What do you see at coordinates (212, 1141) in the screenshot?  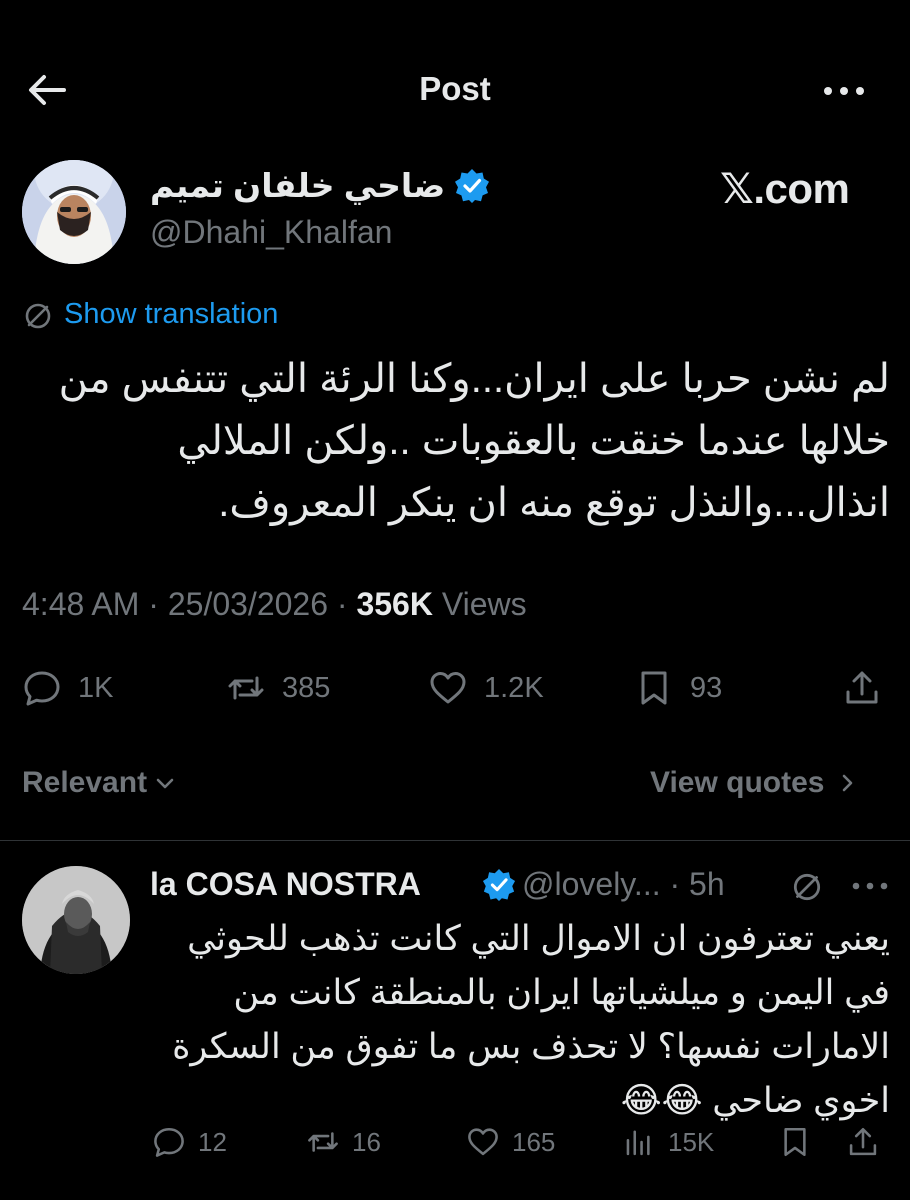 I see `reply-reply-count: 12` at bounding box center [212, 1141].